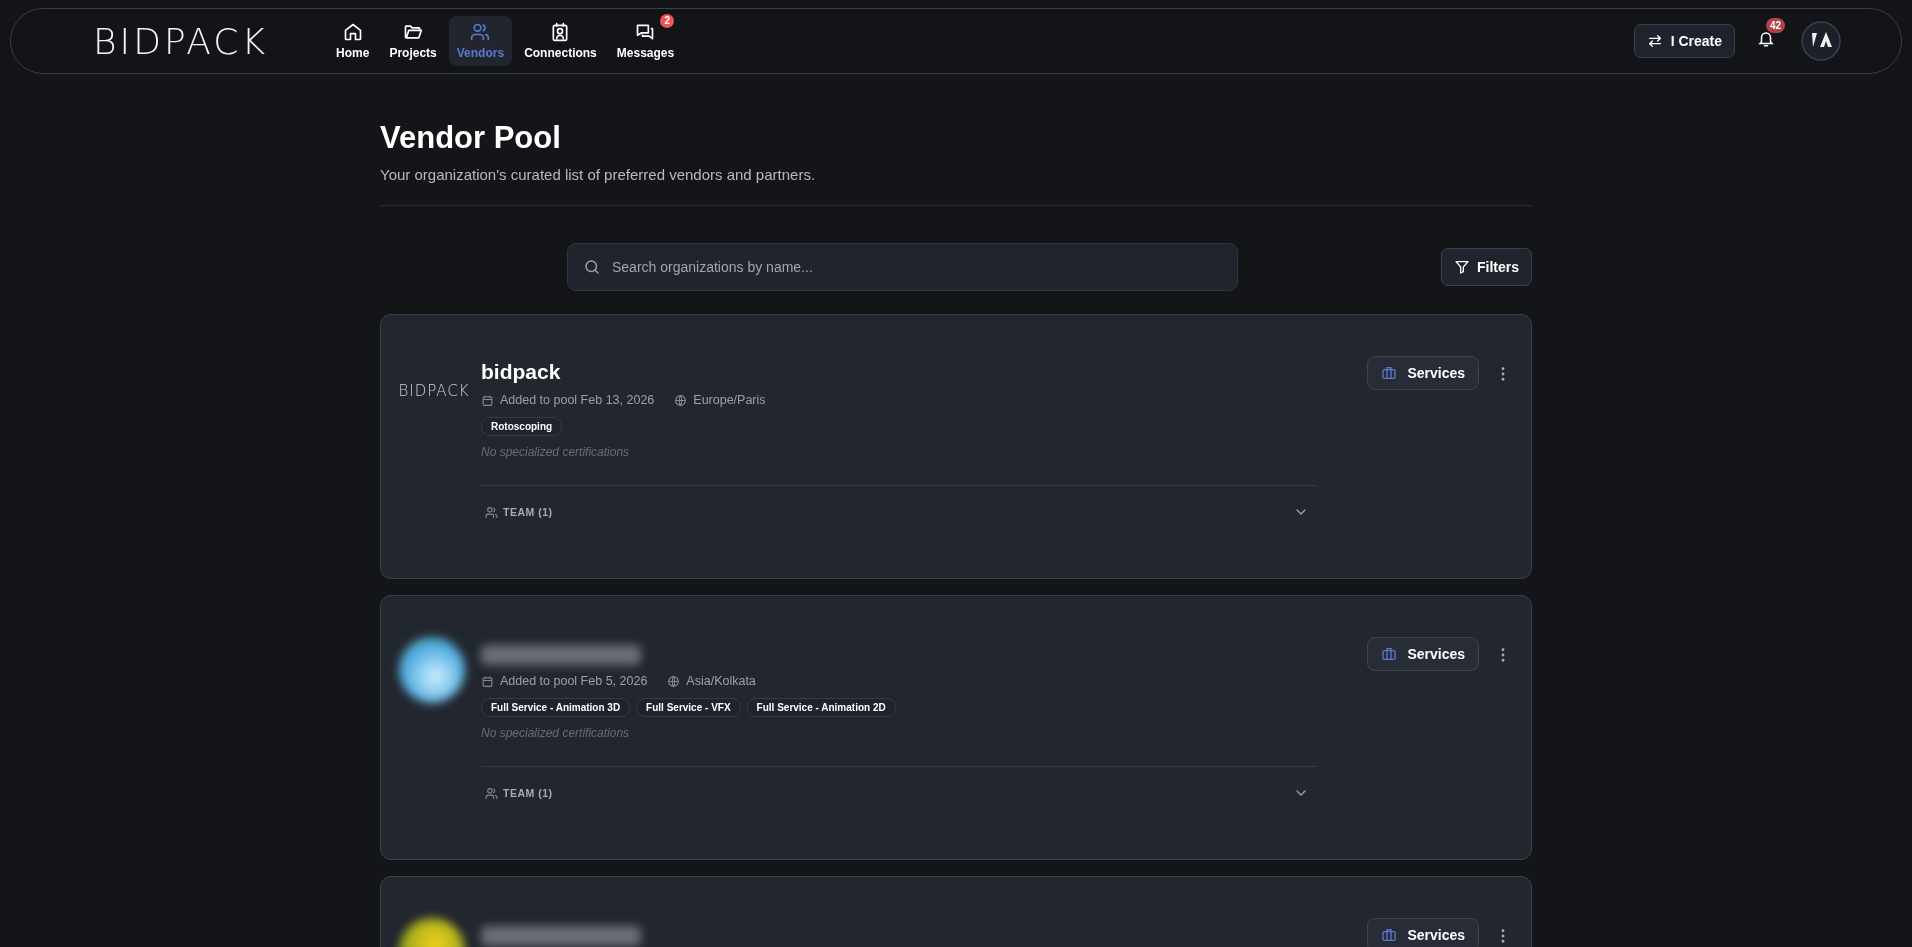  I want to click on page-subtitle: Your organization's curated list of preferred vendors and partners., so click(598, 174).